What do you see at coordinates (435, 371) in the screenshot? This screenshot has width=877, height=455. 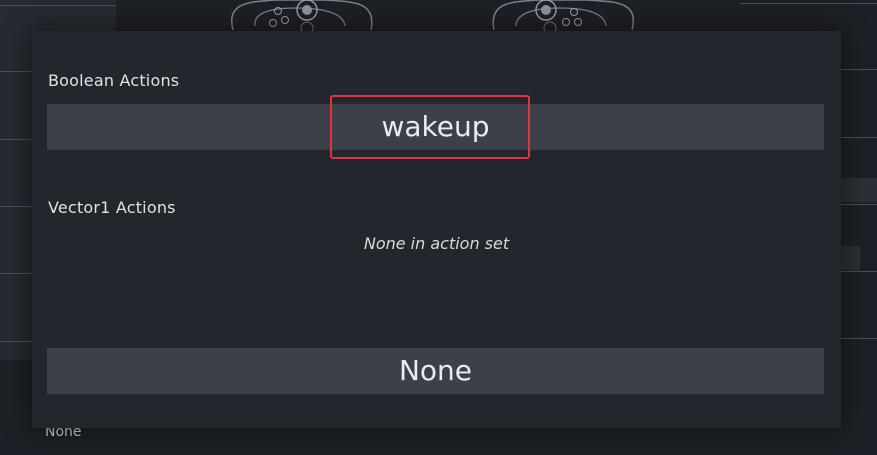 I see `none-button: None` at bounding box center [435, 371].